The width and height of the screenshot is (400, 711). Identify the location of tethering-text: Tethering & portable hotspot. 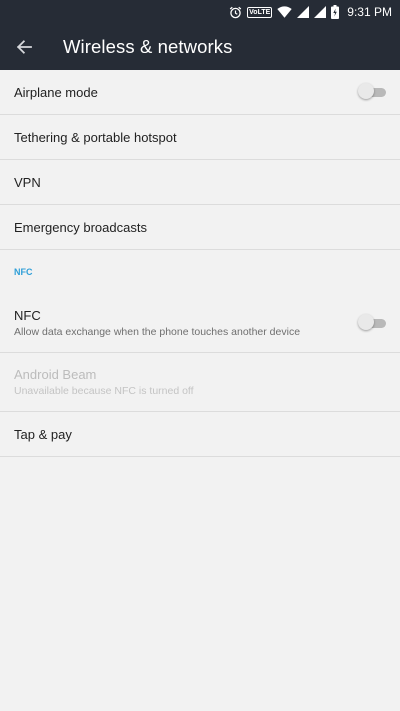
(200, 137).